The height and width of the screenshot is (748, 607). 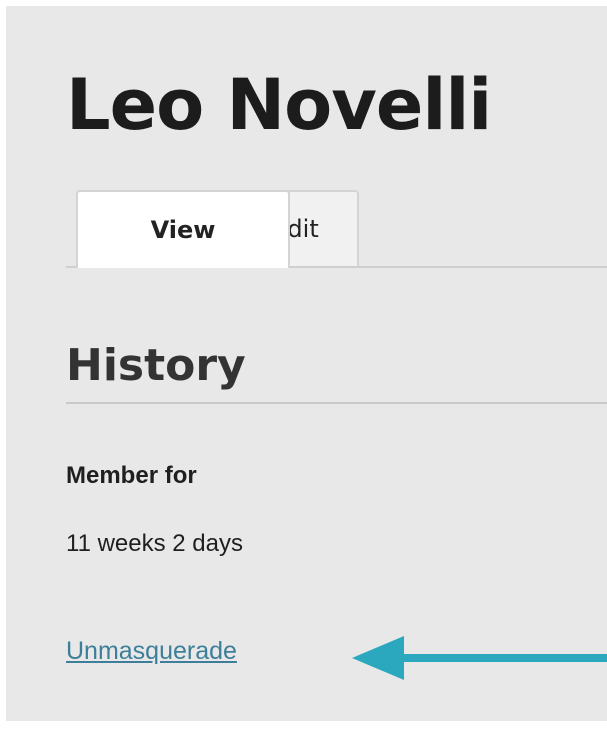 What do you see at coordinates (183, 229) in the screenshot?
I see `tab-view: View` at bounding box center [183, 229].